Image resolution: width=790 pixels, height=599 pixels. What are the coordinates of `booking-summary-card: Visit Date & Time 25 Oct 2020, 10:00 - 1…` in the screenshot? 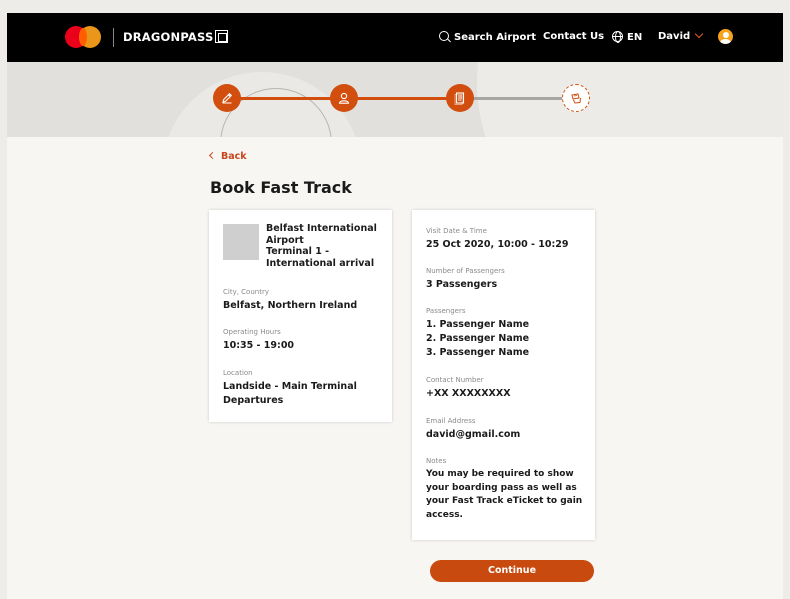 It's located at (503, 375).